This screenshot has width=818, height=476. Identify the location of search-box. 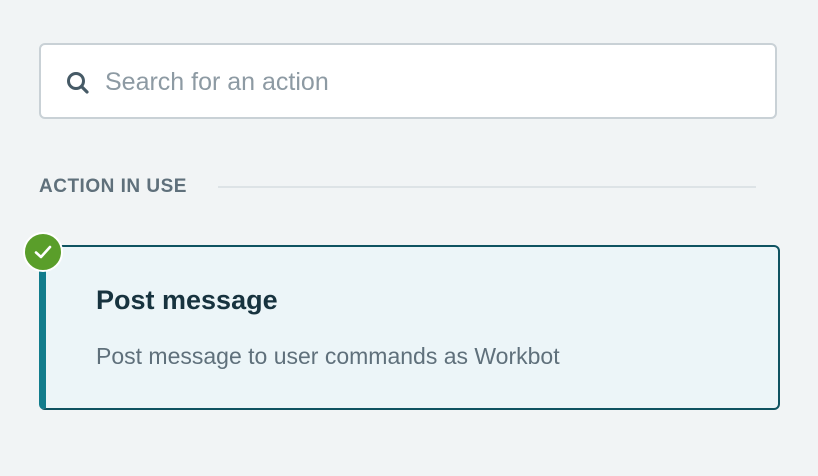
(408, 81).